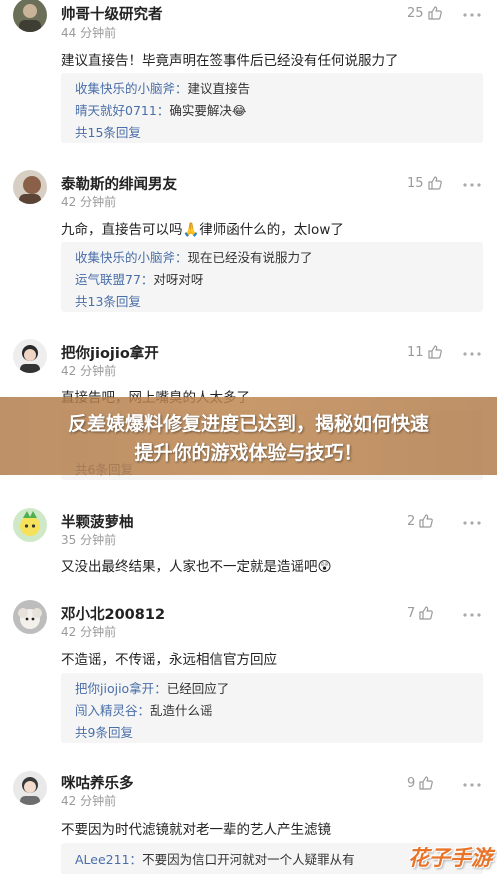  I want to click on reply-username: 晴天就好0711, so click(116, 110).